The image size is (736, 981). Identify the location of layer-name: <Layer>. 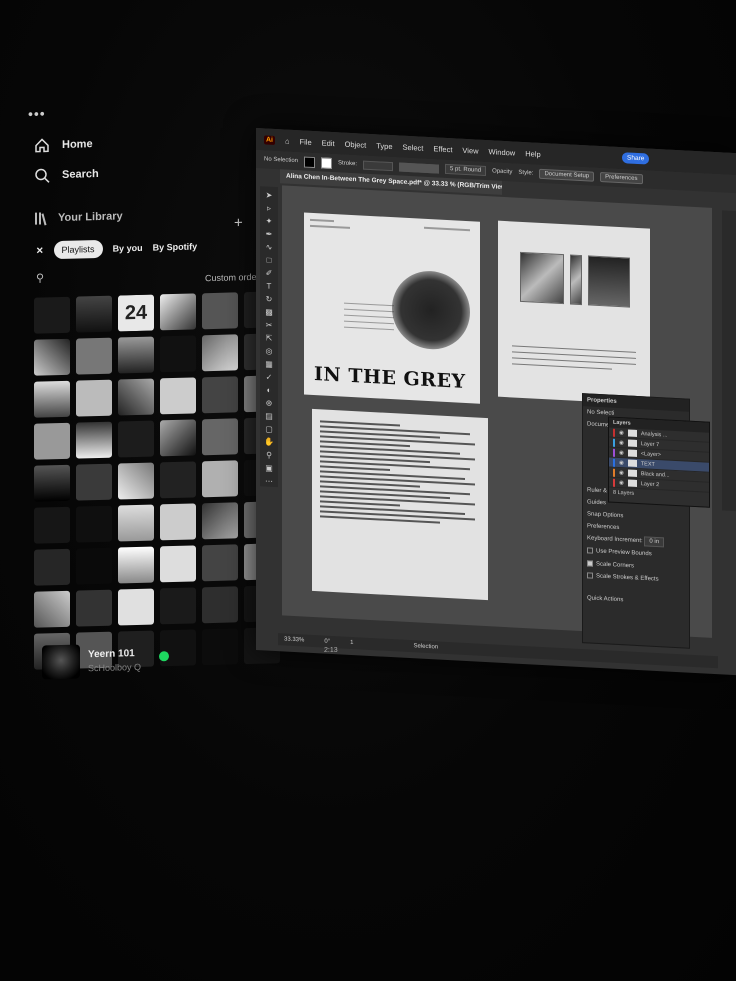
(651, 454).